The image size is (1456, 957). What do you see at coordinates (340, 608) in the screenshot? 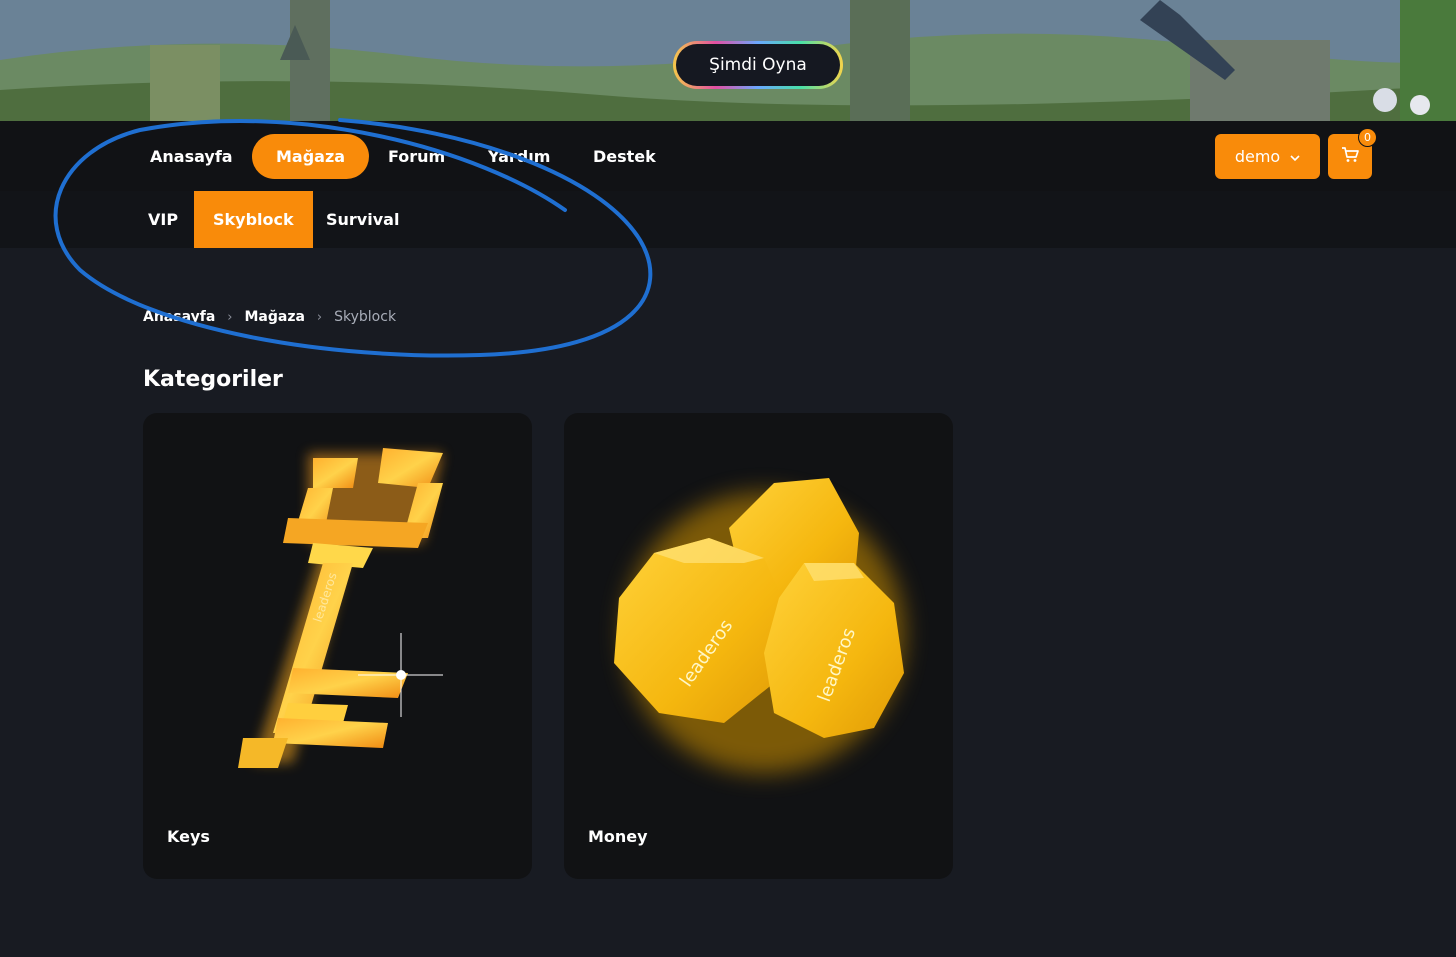
I see `golden-key-icon: leaderos` at bounding box center [340, 608].